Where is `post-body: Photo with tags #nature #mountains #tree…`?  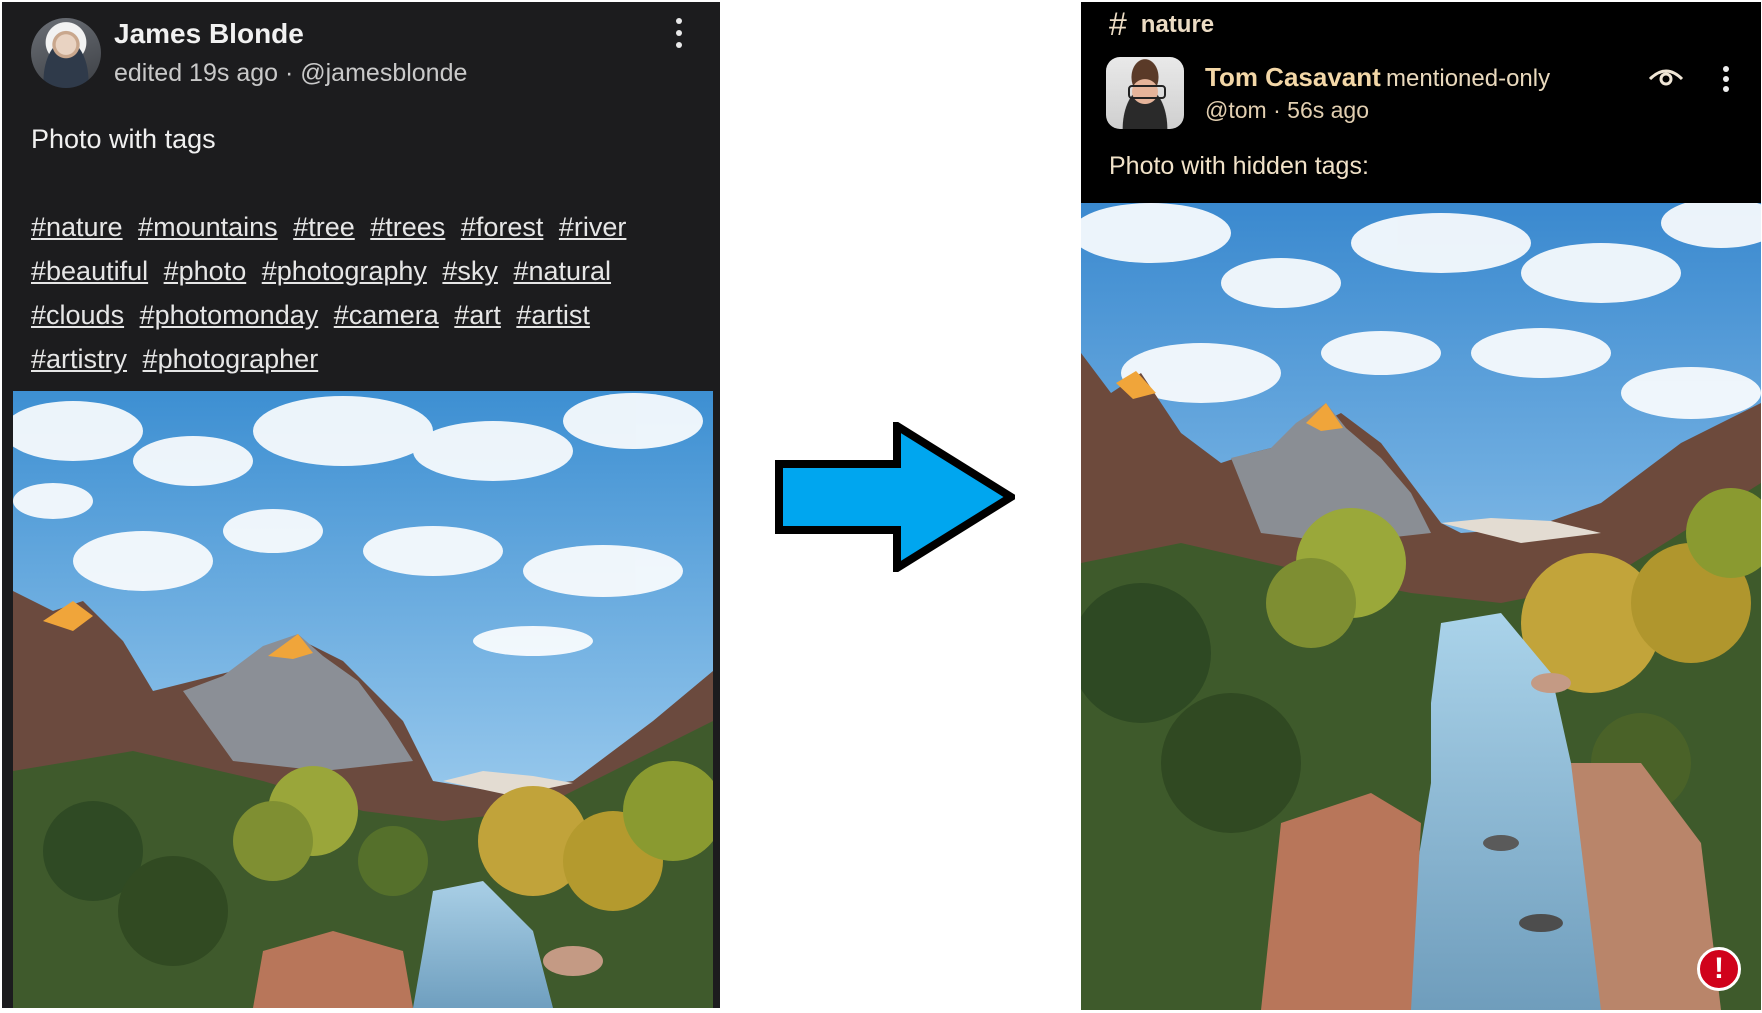 post-body: Photo with tags #nature #mountains #tree… is located at coordinates (351, 252).